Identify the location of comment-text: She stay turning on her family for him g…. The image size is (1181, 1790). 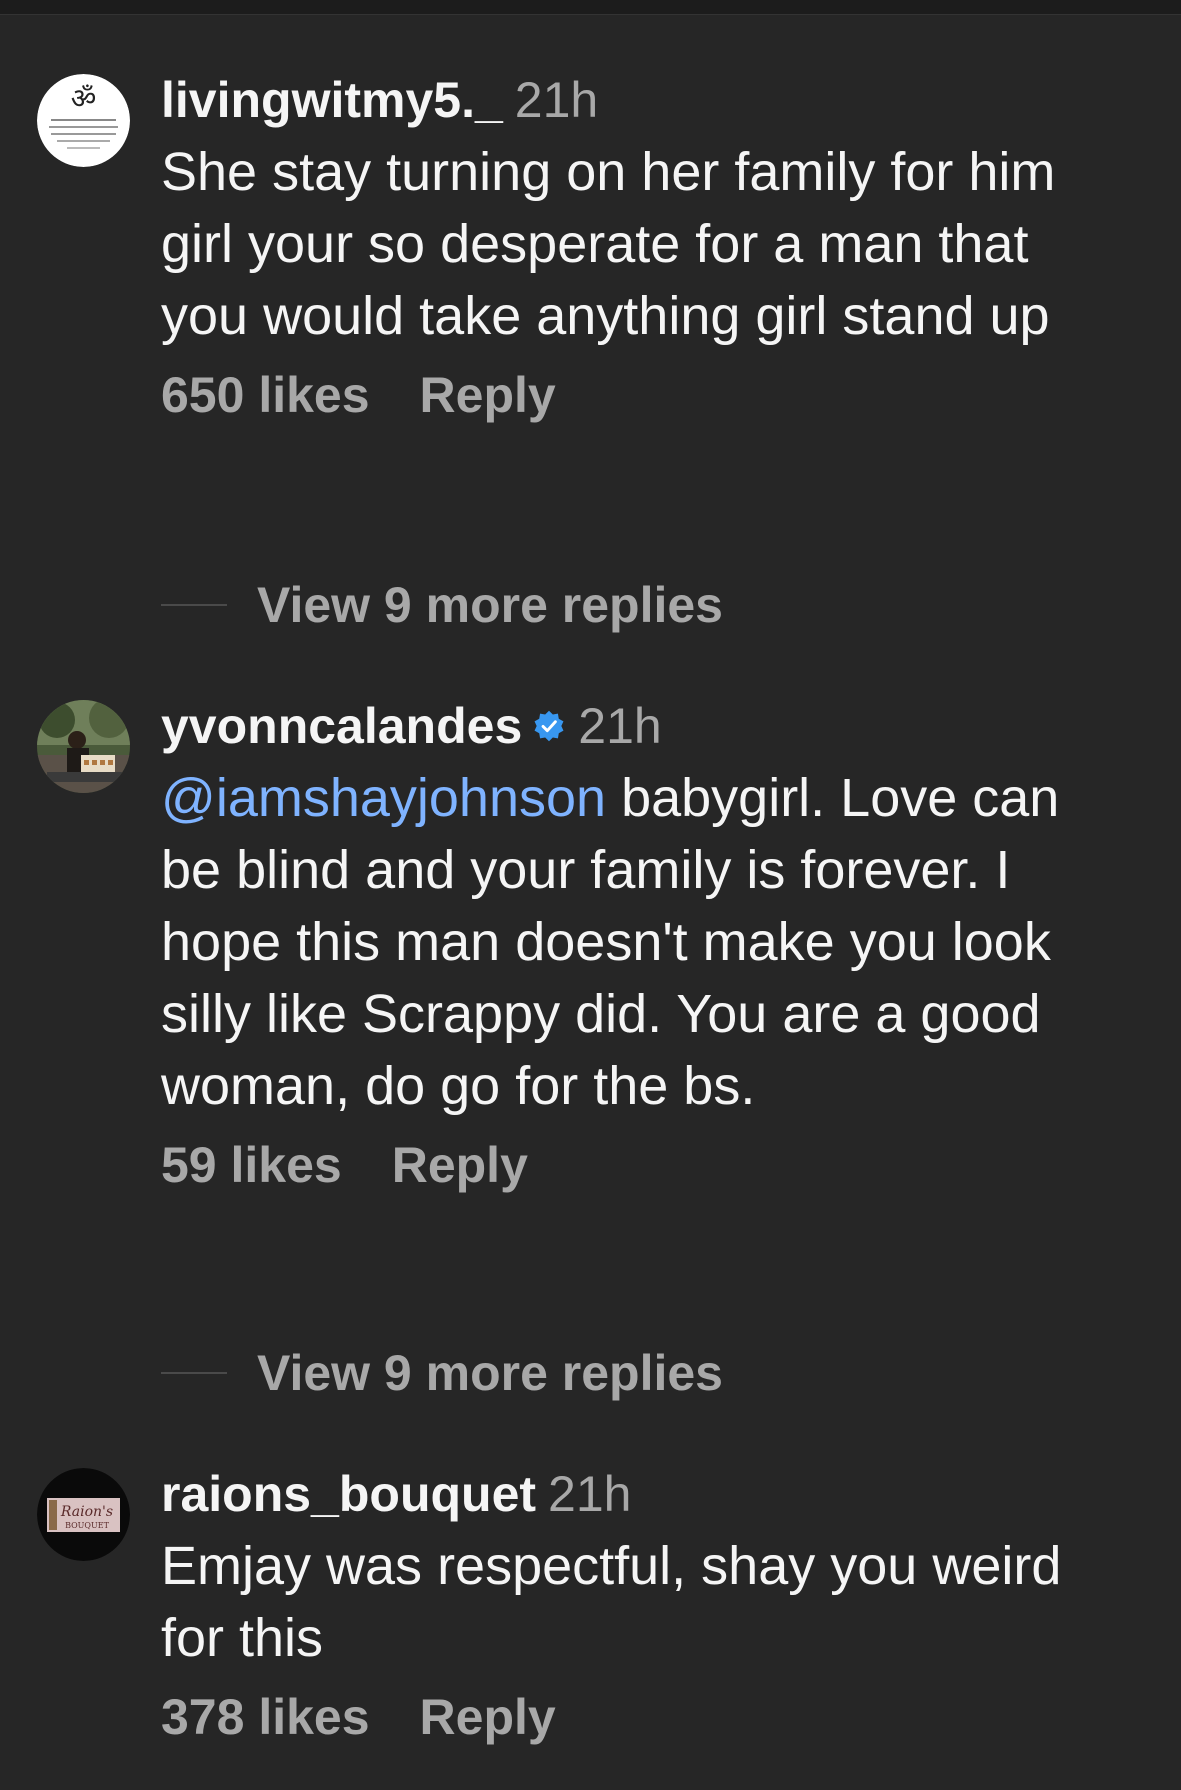
(608, 244).